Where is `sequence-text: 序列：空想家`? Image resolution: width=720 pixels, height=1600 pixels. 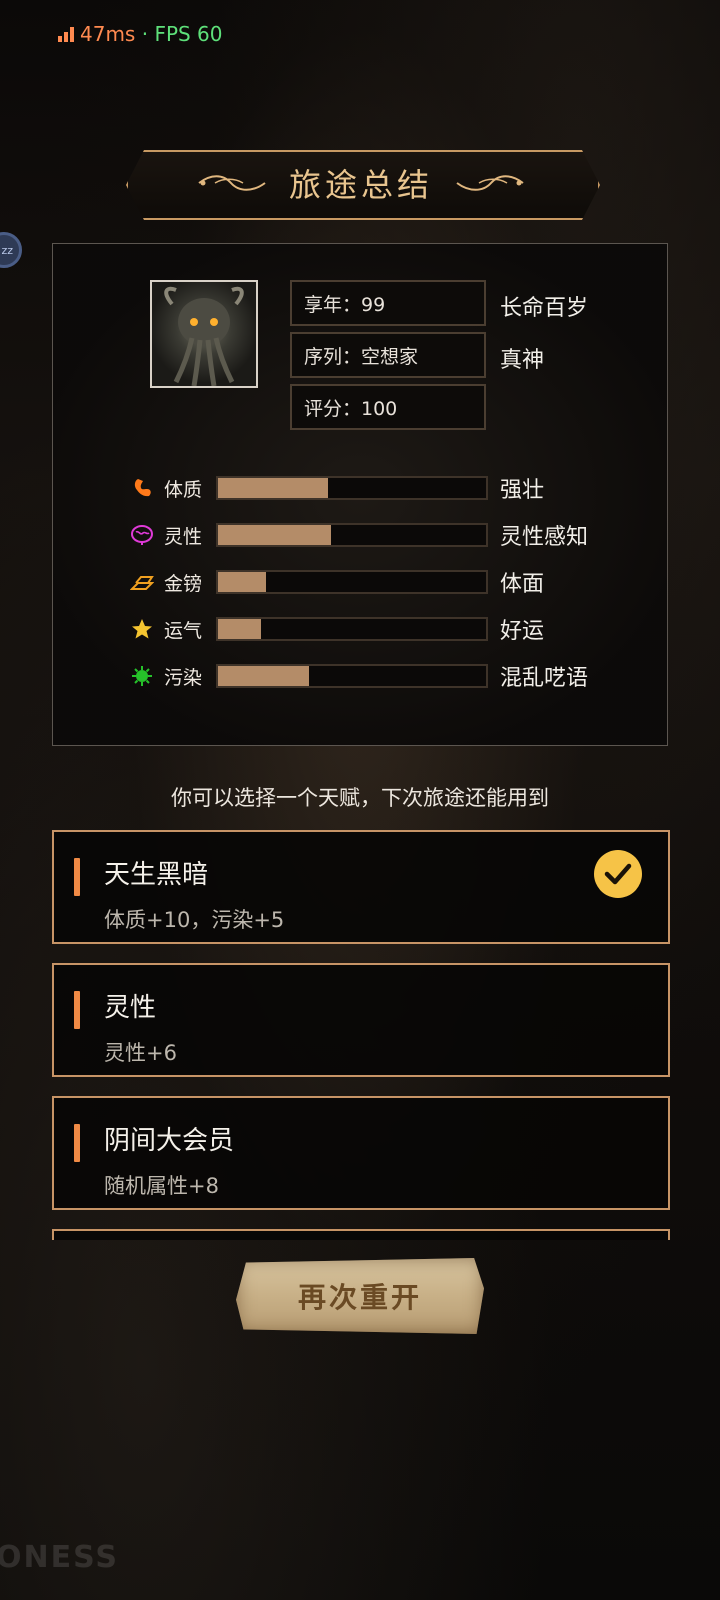
sequence-text: 序列：空想家 is located at coordinates (361, 356).